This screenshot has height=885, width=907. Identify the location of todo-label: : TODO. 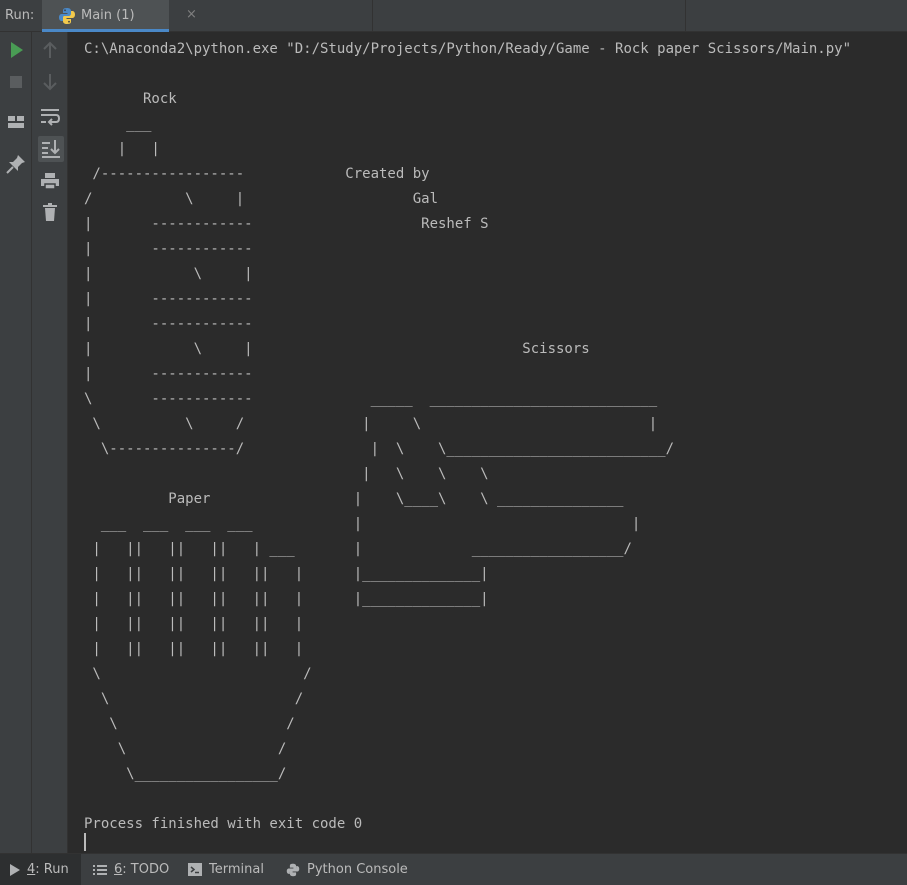
(146, 869).